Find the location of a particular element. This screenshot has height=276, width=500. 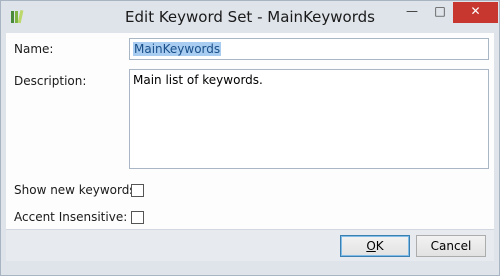

name-label: Name: is located at coordinates (34, 49).